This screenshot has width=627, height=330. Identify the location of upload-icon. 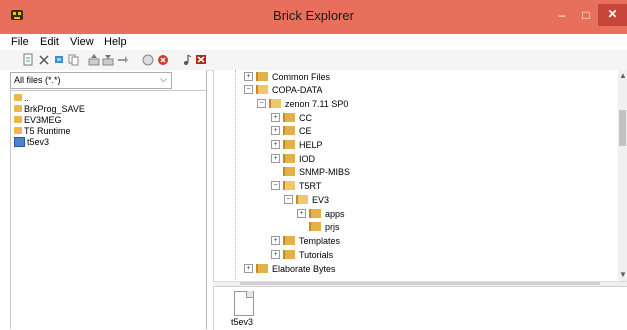
(94, 59).